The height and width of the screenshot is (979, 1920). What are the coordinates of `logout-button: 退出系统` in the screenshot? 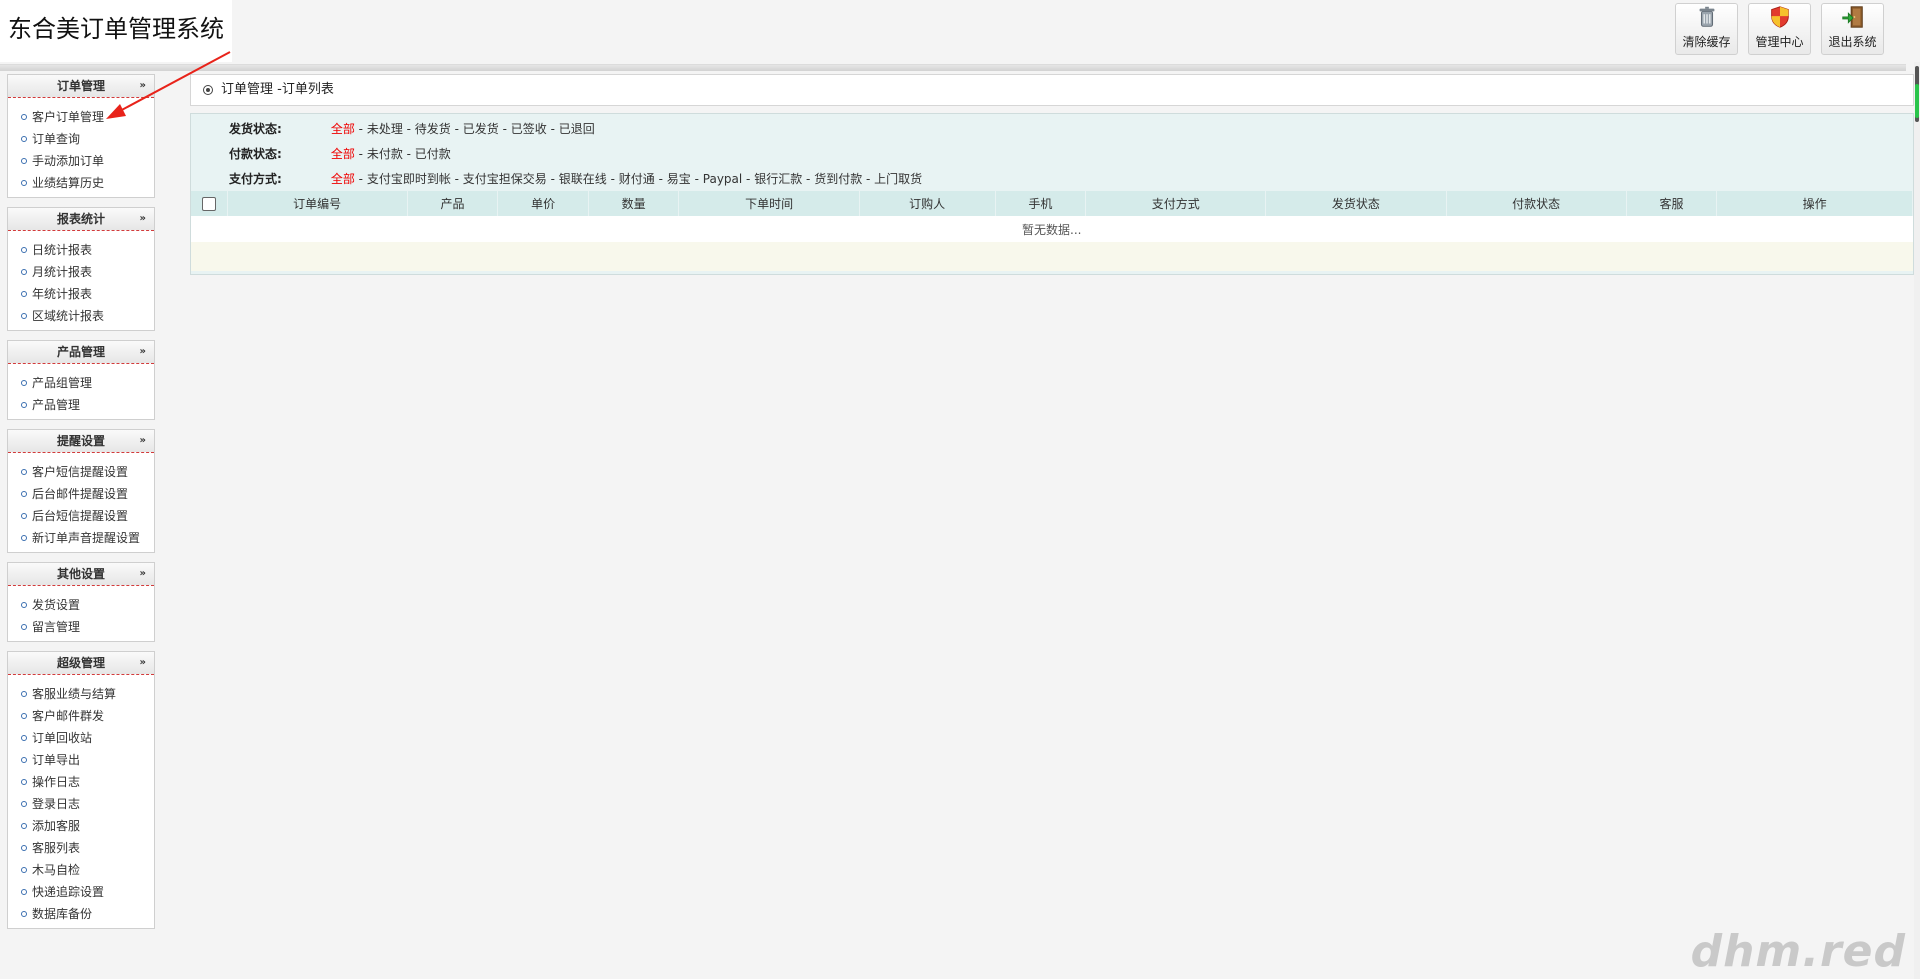 It's located at (1852, 29).